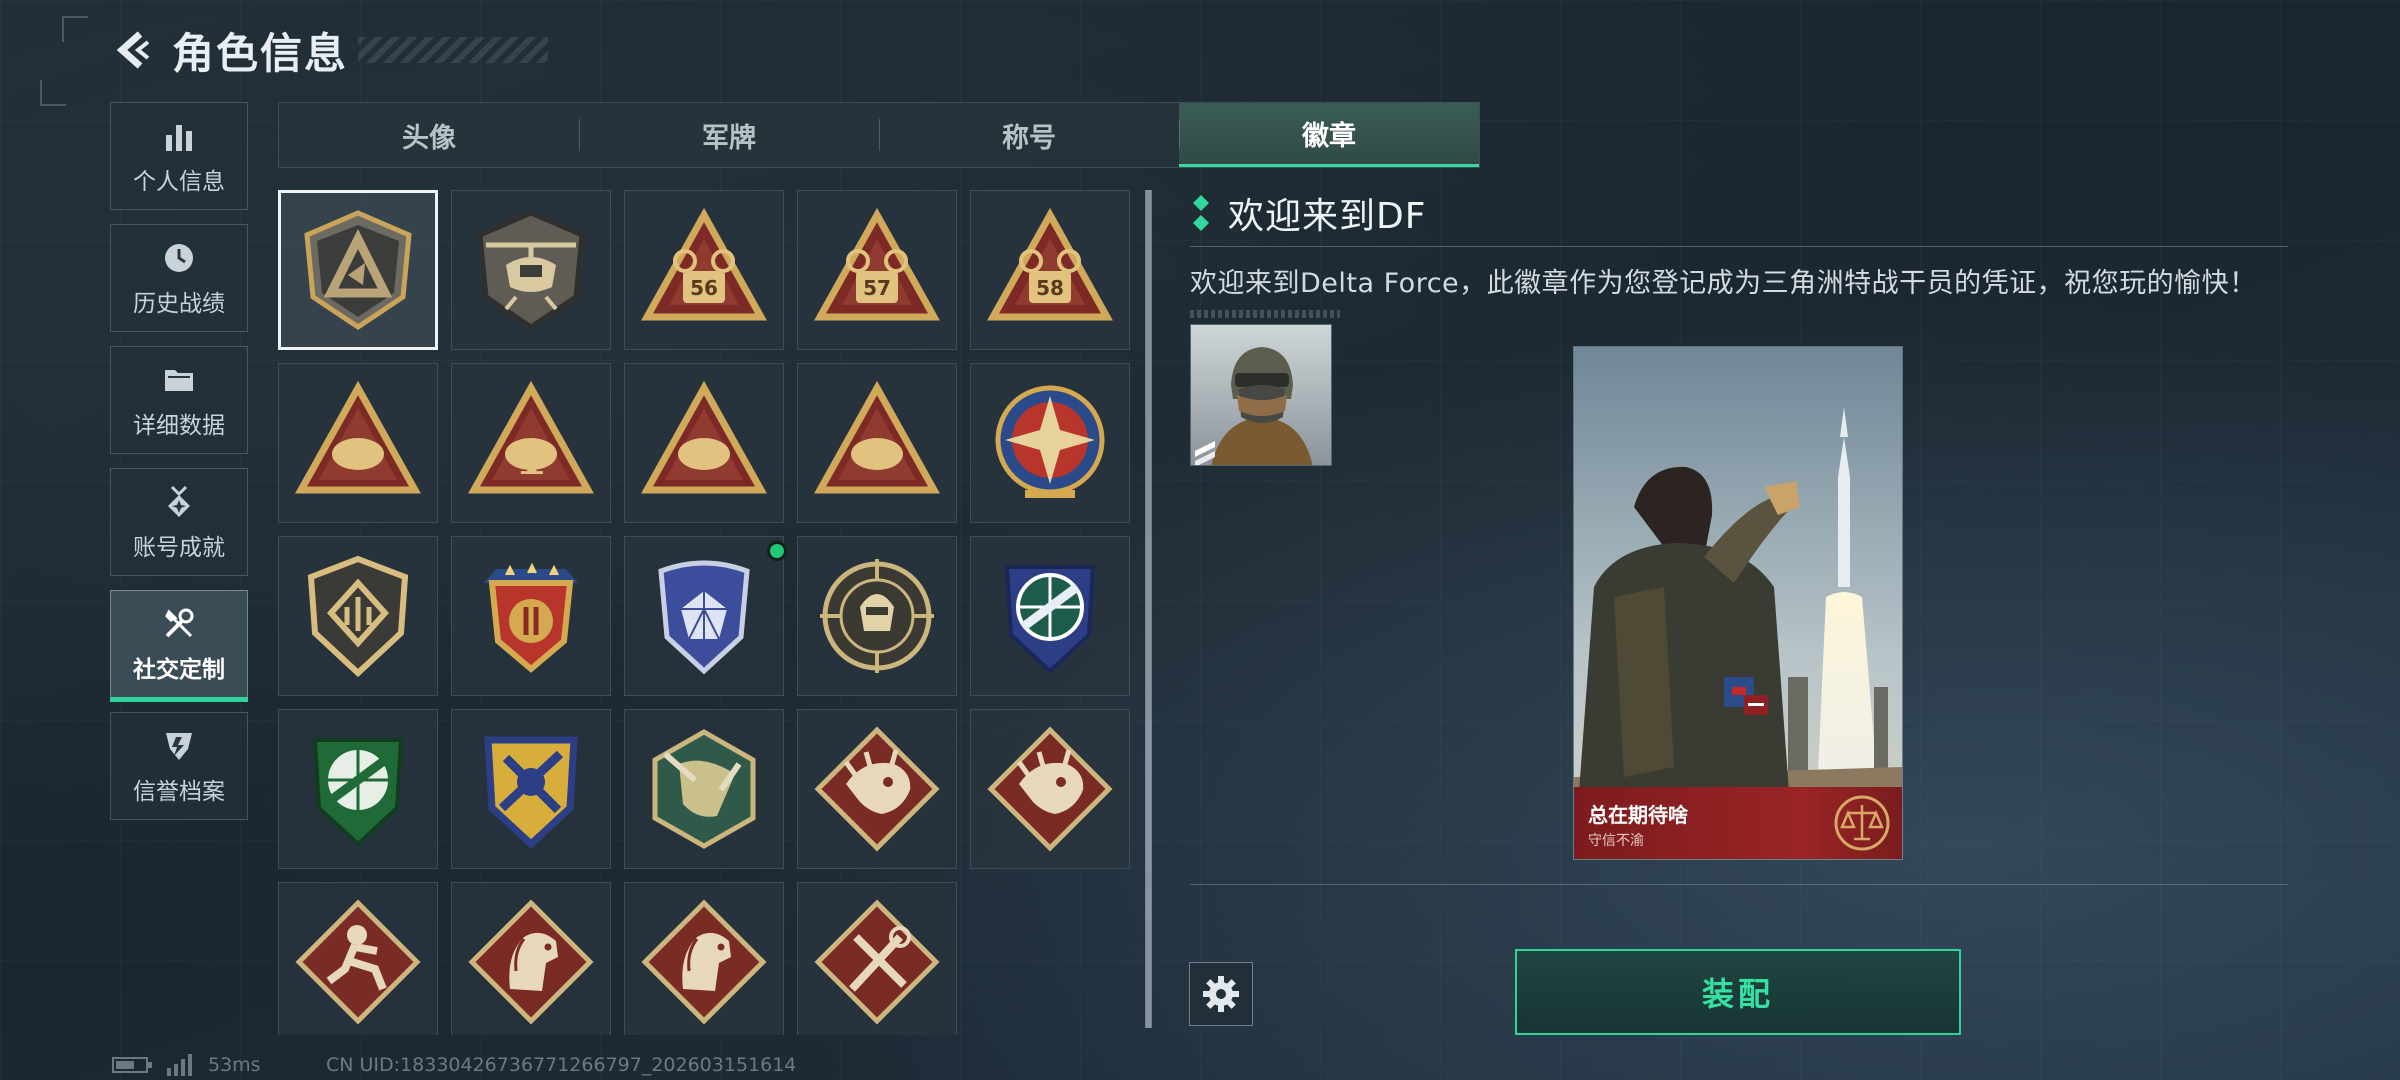 This screenshot has width=2400, height=1080. Describe the element at coordinates (358, 962) in the screenshot. I see `red-runner-badge` at that location.